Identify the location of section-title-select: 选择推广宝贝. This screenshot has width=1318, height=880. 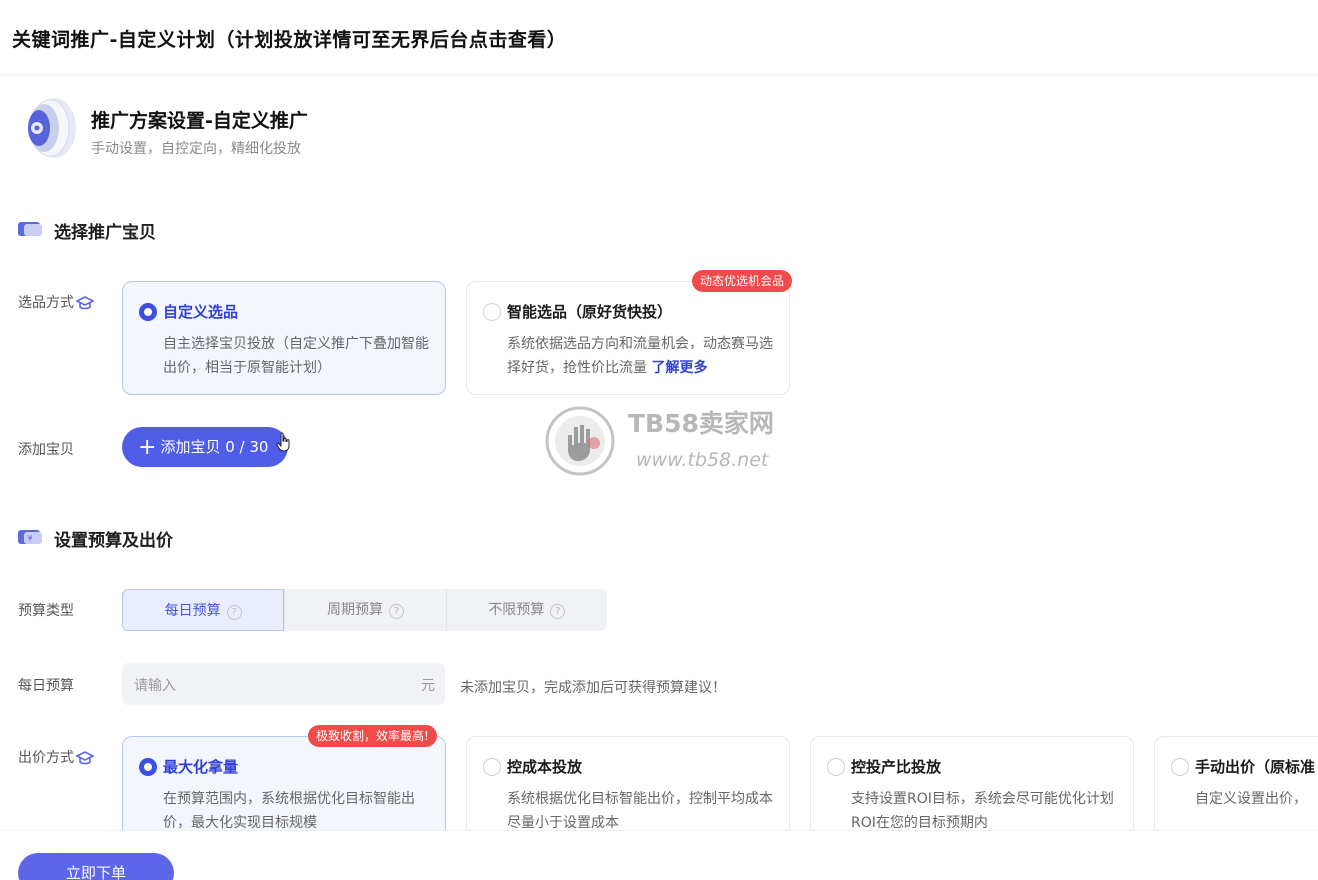
(105, 233).